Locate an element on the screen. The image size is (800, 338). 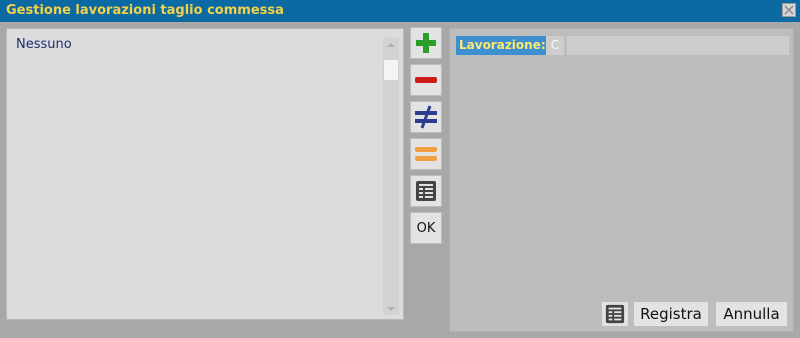
scroll-thumb is located at coordinates (391, 70).